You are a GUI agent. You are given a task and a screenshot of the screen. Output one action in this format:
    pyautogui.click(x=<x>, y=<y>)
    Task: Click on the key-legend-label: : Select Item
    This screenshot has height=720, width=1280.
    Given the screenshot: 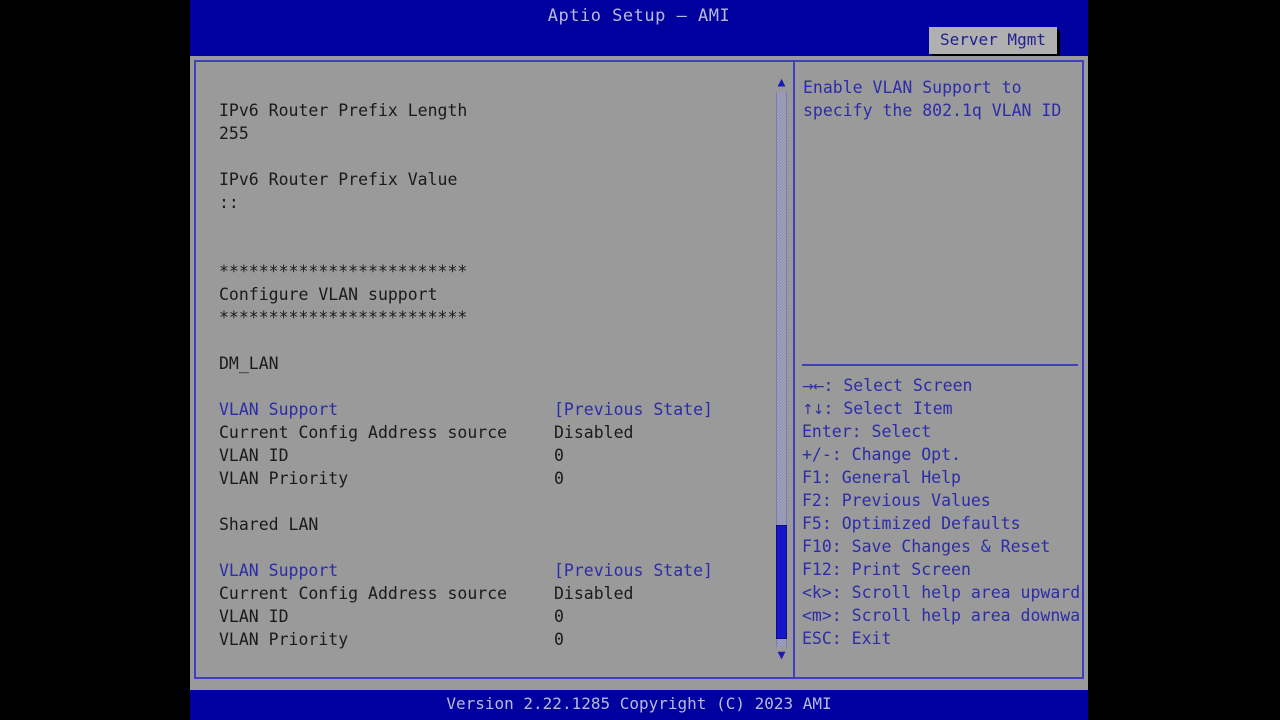 What is the action you would take?
    pyautogui.click(x=888, y=408)
    